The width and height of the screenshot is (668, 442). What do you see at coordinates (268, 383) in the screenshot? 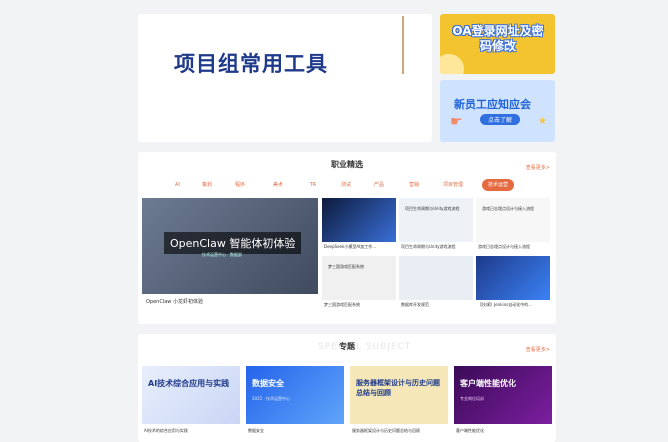
I see `topic-title: 数据安全` at bounding box center [268, 383].